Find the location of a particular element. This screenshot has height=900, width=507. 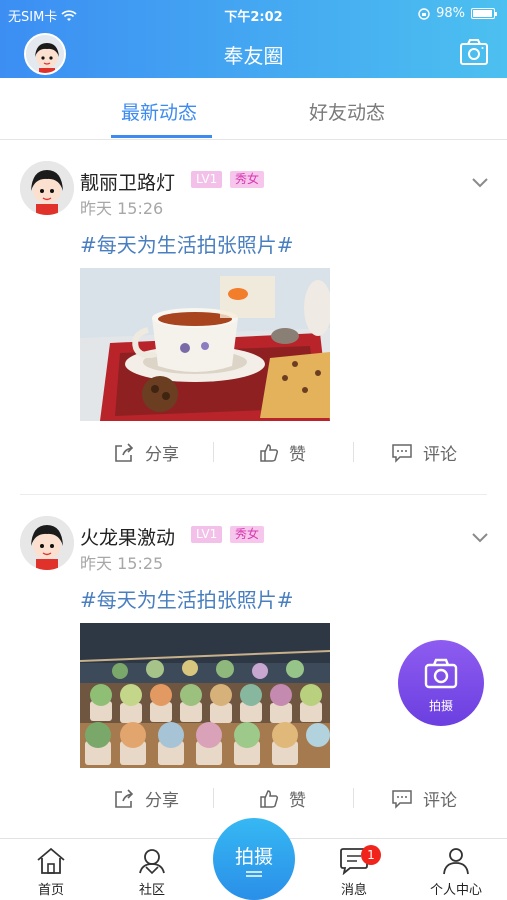

message-count-badge: 1 is located at coordinates (371, 855).